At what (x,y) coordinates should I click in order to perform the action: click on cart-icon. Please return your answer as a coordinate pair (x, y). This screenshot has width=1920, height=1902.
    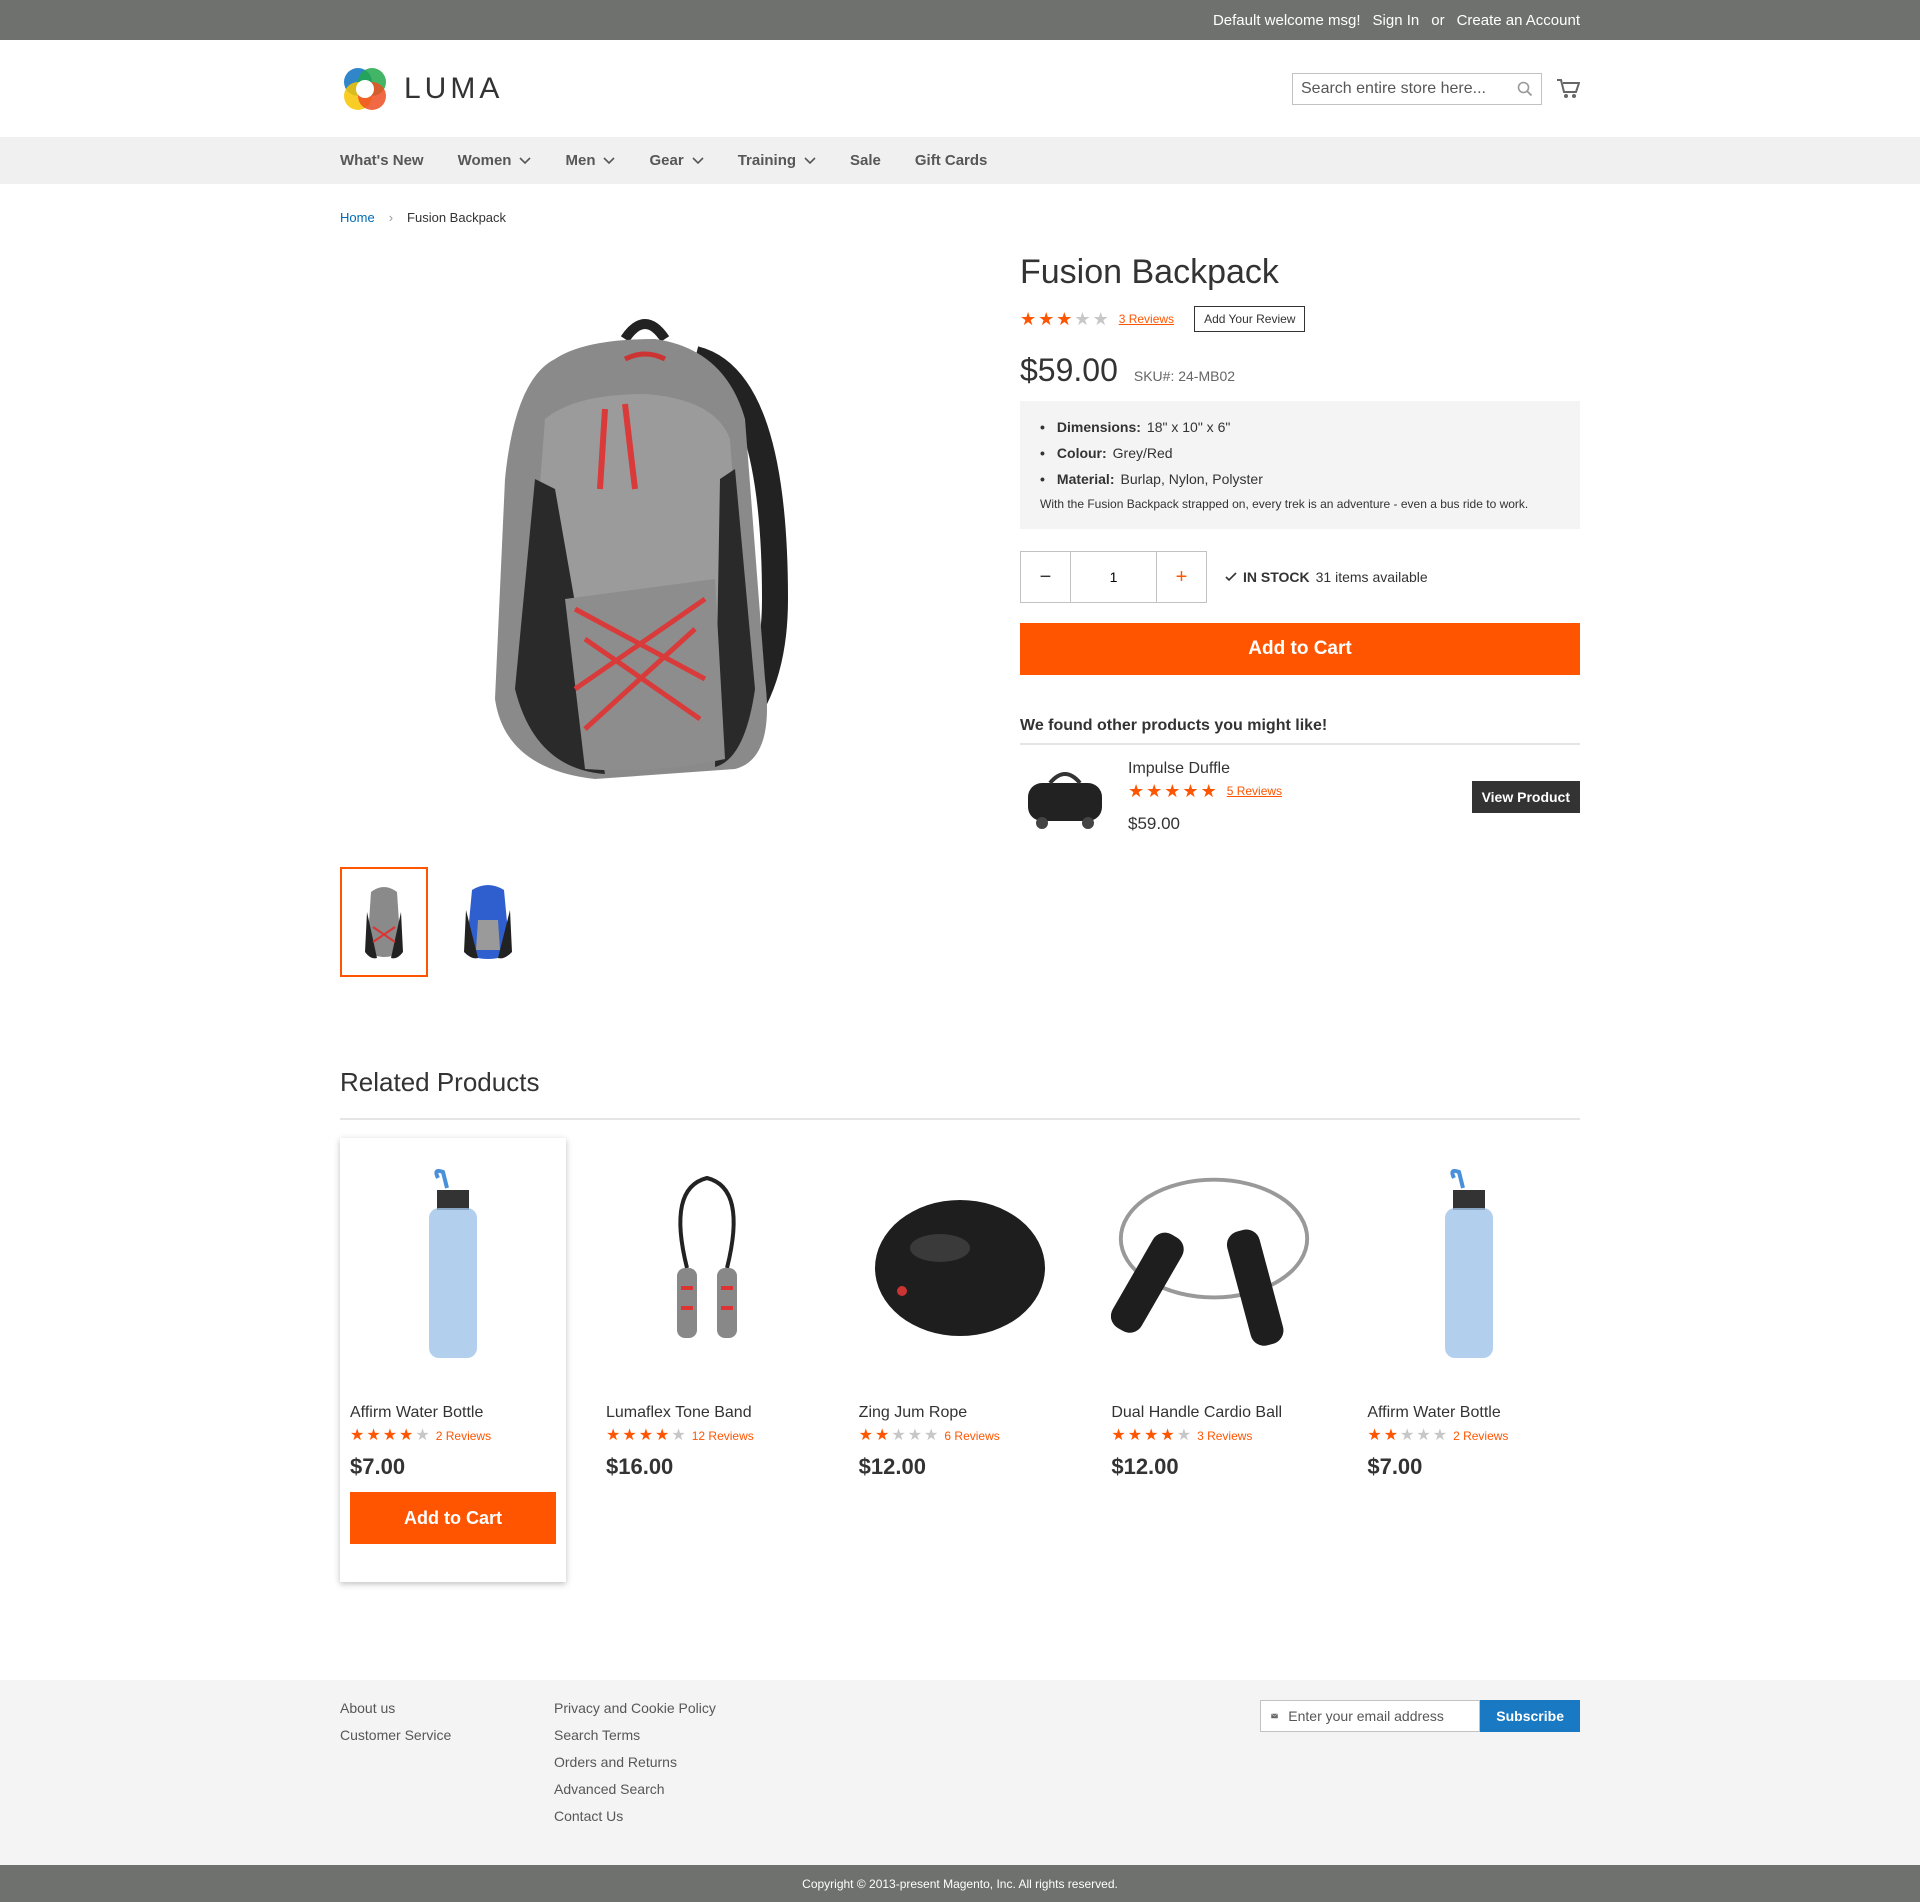
    Looking at the image, I should click on (1568, 89).